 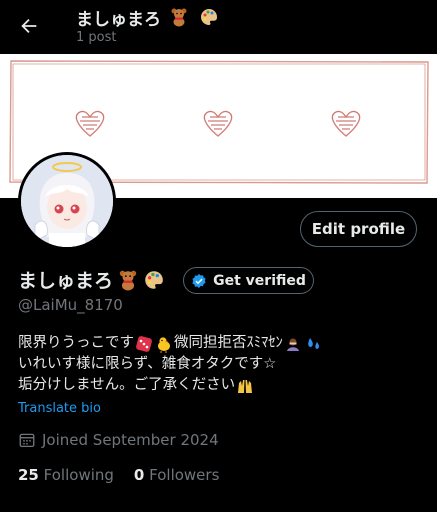 I want to click on chick-icon, so click(x=164, y=344).